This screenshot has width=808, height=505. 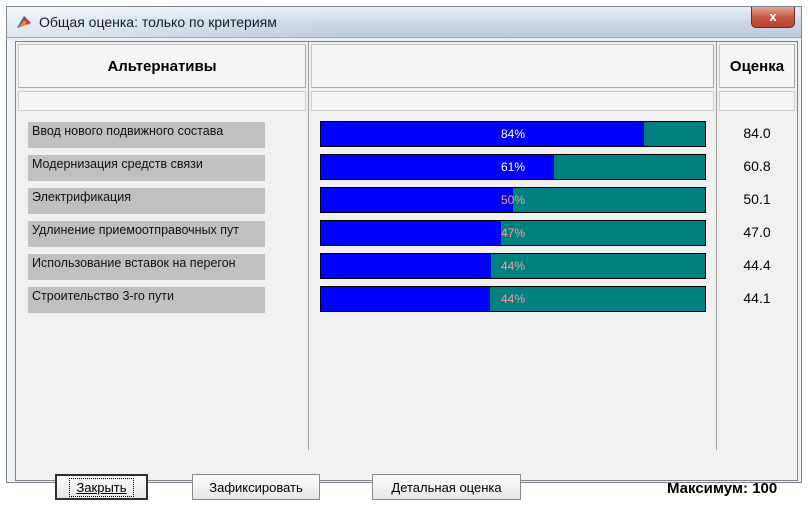 What do you see at coordinates (446, 487) in the screenshot?
I see `detailed-evaluation-button: Детальная оценка` at bounding box center [446, 487].